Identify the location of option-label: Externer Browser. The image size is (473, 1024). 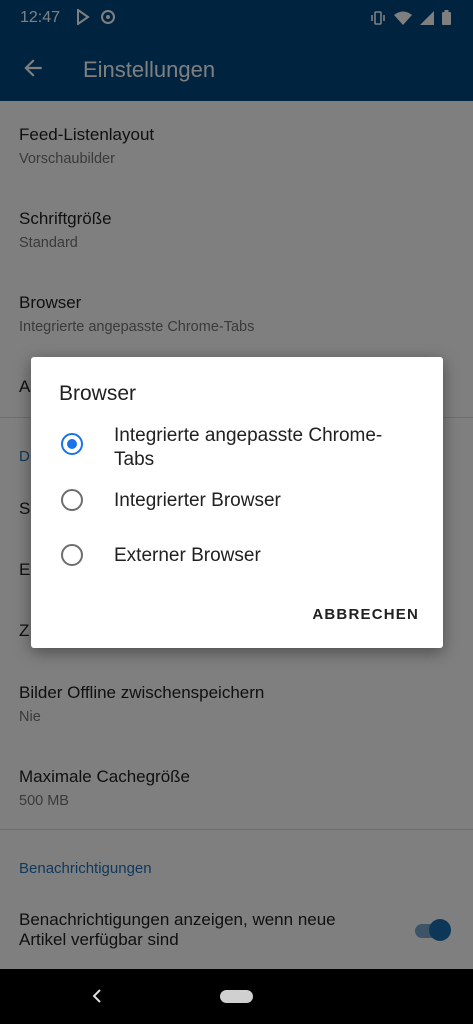
(187, 555).